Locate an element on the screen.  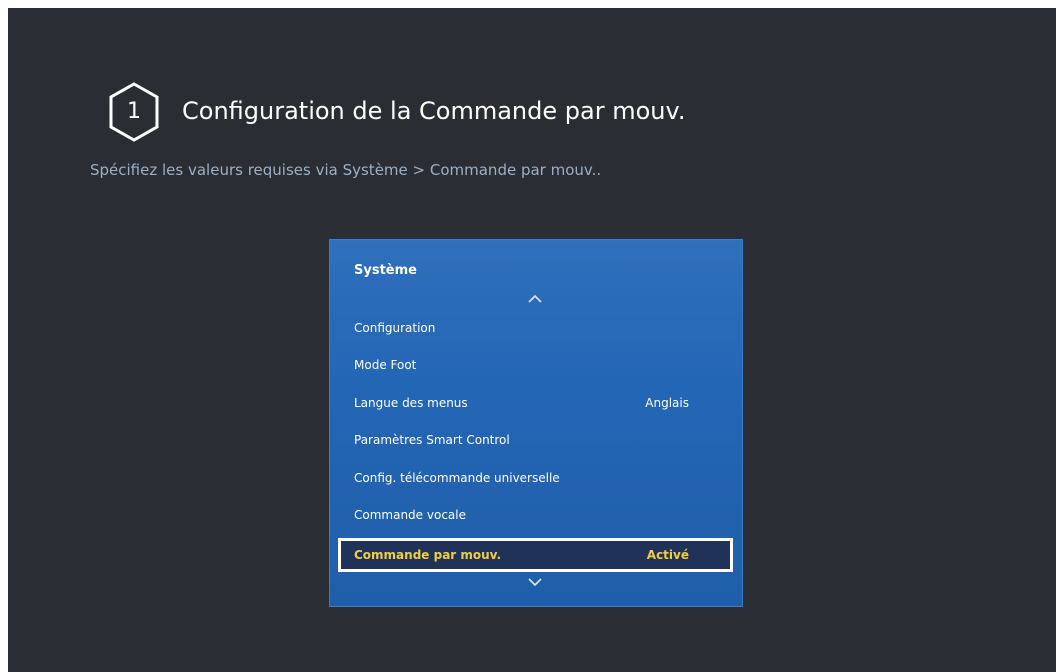
menu-item-parametres-smart-control: Paramètres Smart Control is located at coordinates (535, 440).